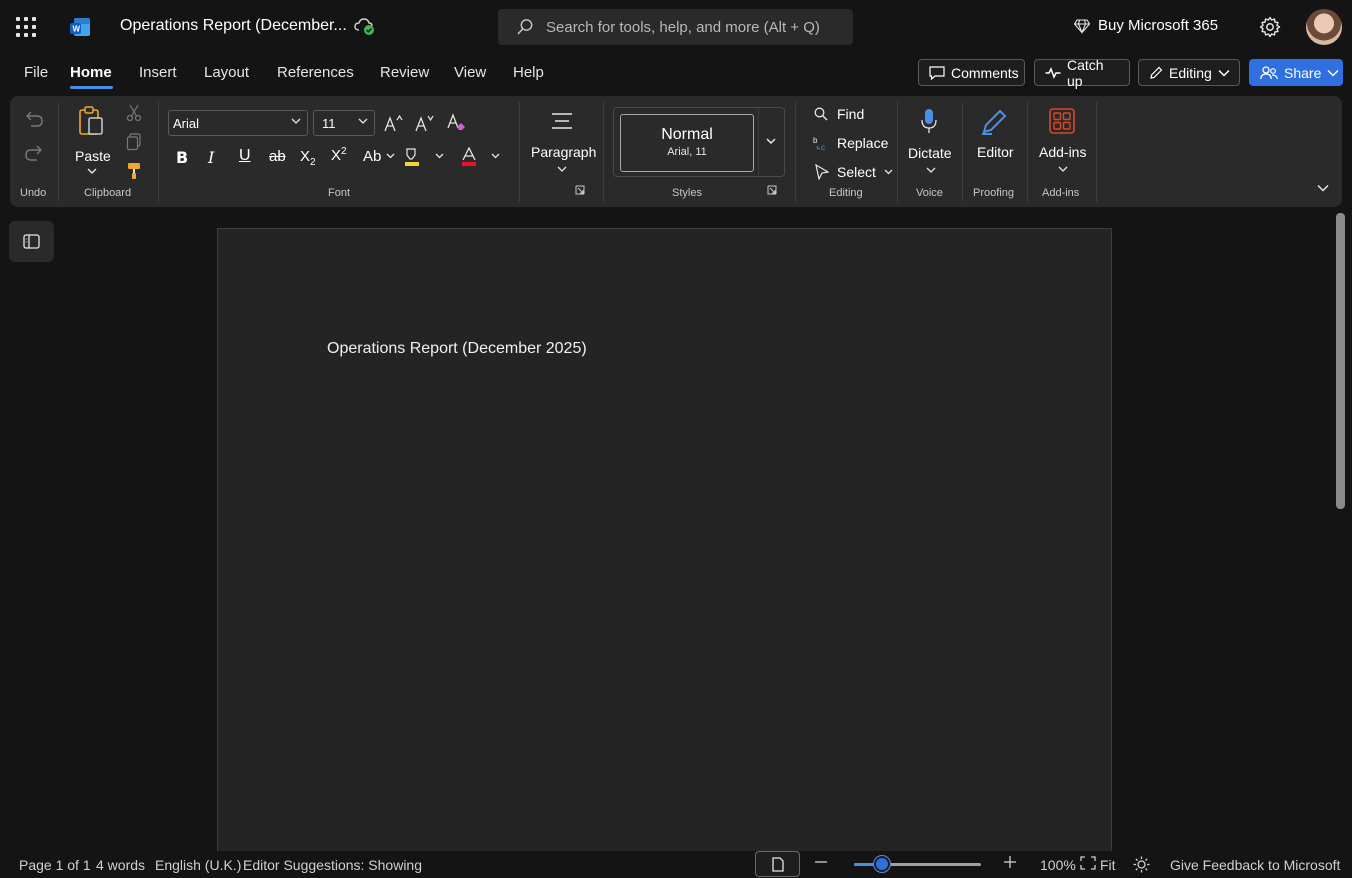 The image size is (1352, 878). Describe the element at coordinates (1270, 27) in the screenshot. I see `settings-gear-icon` at that location.